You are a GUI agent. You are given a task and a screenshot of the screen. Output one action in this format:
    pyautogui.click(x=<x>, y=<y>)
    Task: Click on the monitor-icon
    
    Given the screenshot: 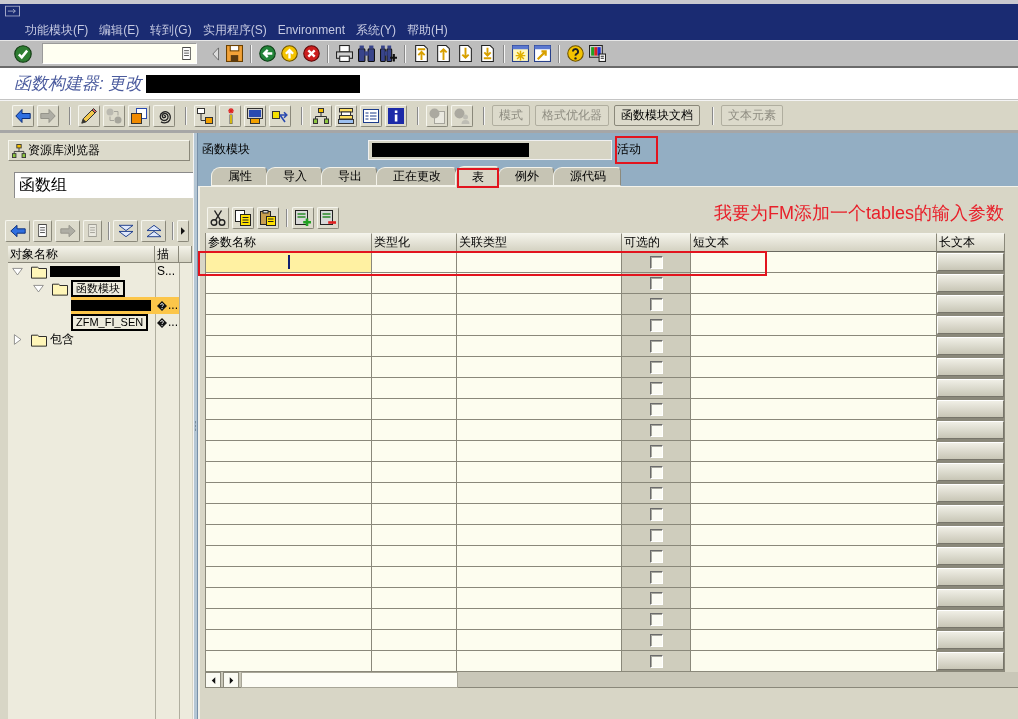 What is the action you would take?
    pyautogui.click(x=597, y=53)
    